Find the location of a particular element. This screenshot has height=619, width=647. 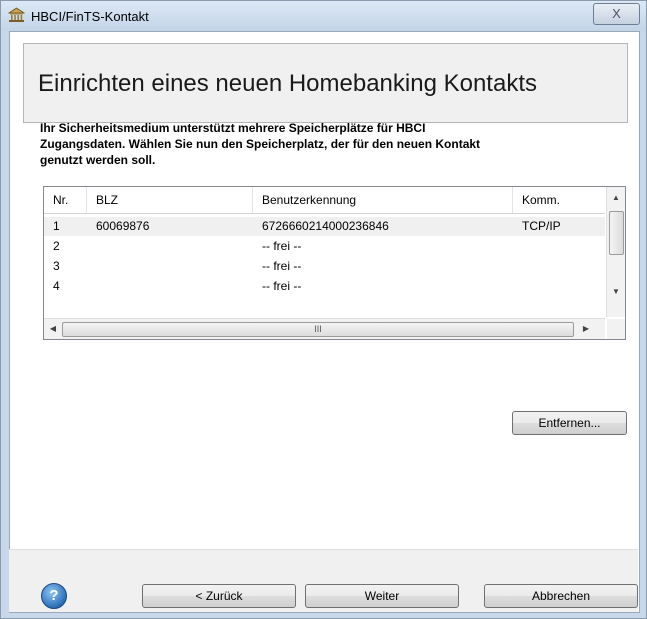

cell-blz: 60069876 is located at coordinates (123, 226).